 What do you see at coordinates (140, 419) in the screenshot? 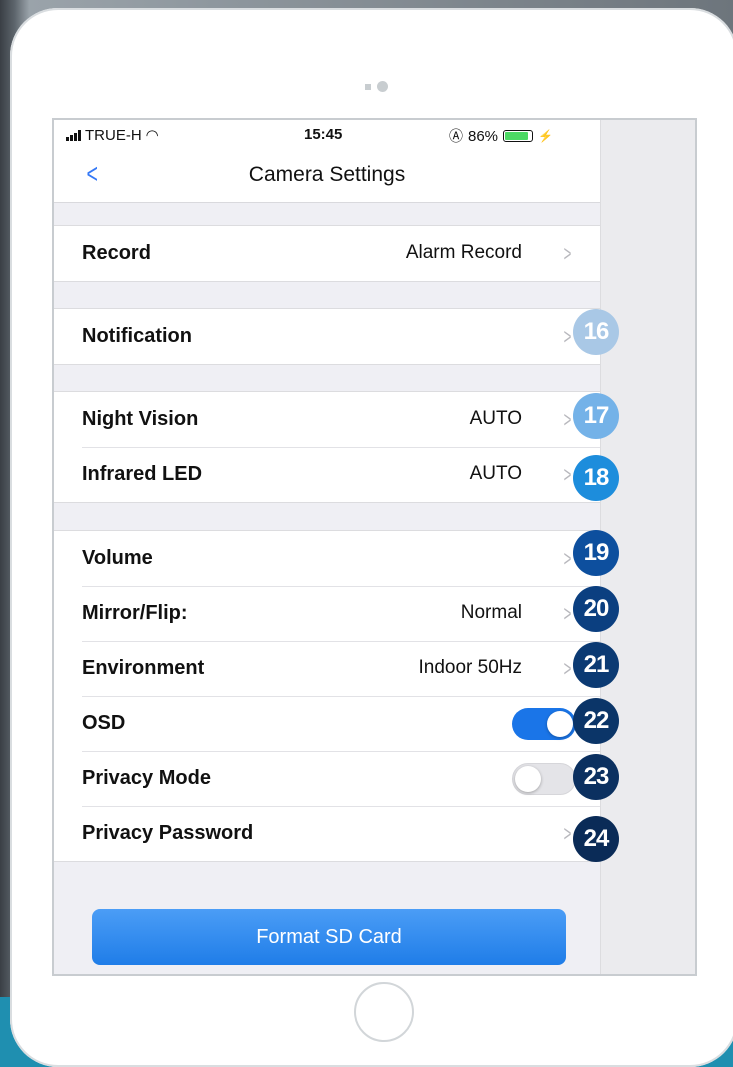
I see `row-label: Night Vision` at bounding box center [140, 419].